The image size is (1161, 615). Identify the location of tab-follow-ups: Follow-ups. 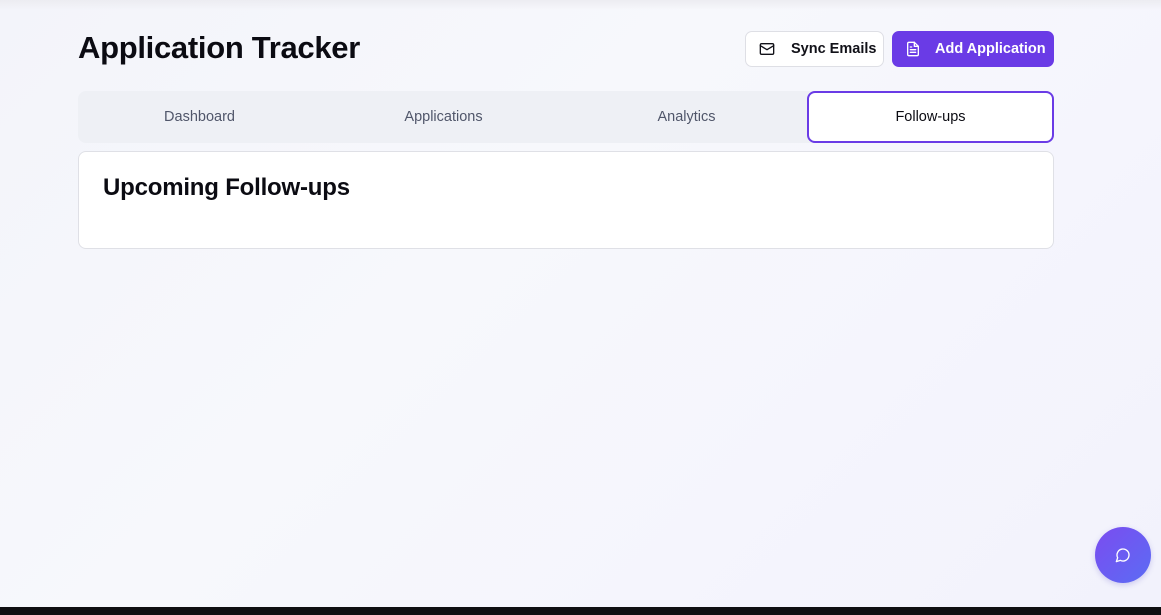
(930, 117).